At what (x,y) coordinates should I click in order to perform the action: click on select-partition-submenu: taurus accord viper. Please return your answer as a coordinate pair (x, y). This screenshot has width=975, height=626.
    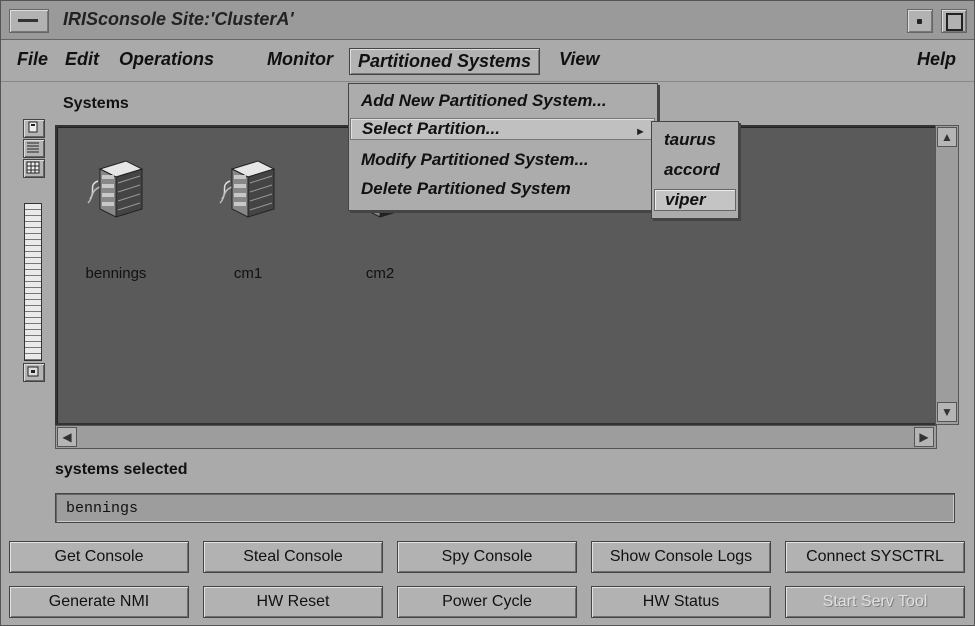
    Looking at the image, I should click on (695, 170).